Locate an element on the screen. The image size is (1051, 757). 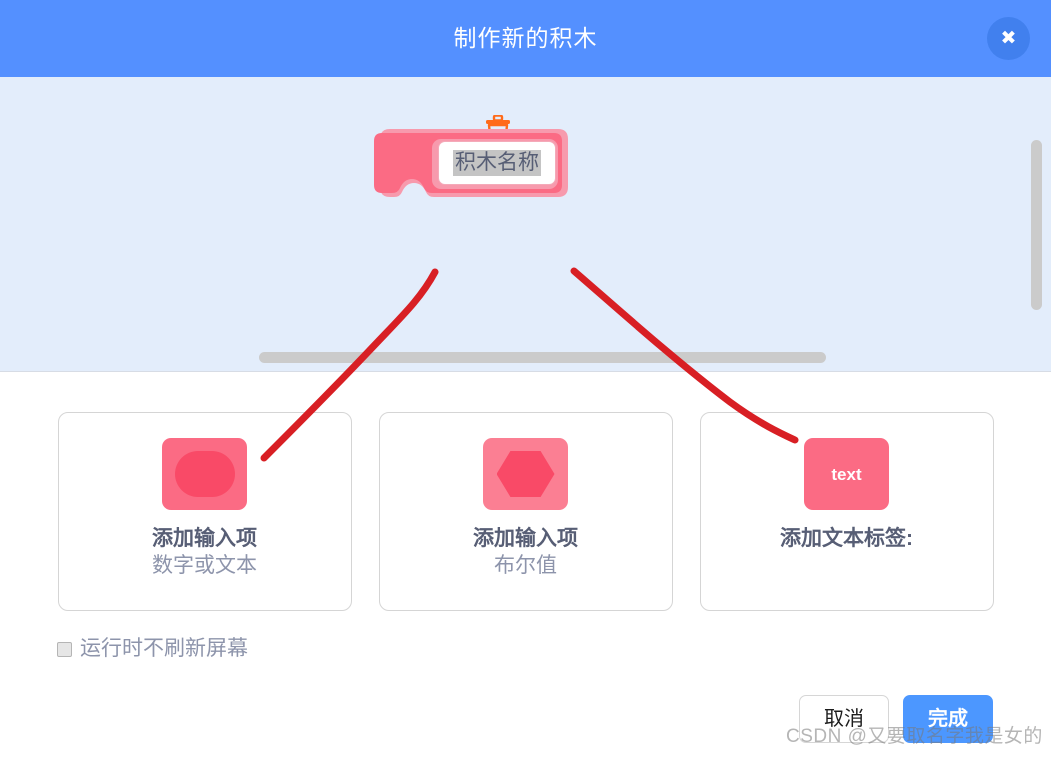
page-title: 制作新的积木 is located at coordinates (525, 38).